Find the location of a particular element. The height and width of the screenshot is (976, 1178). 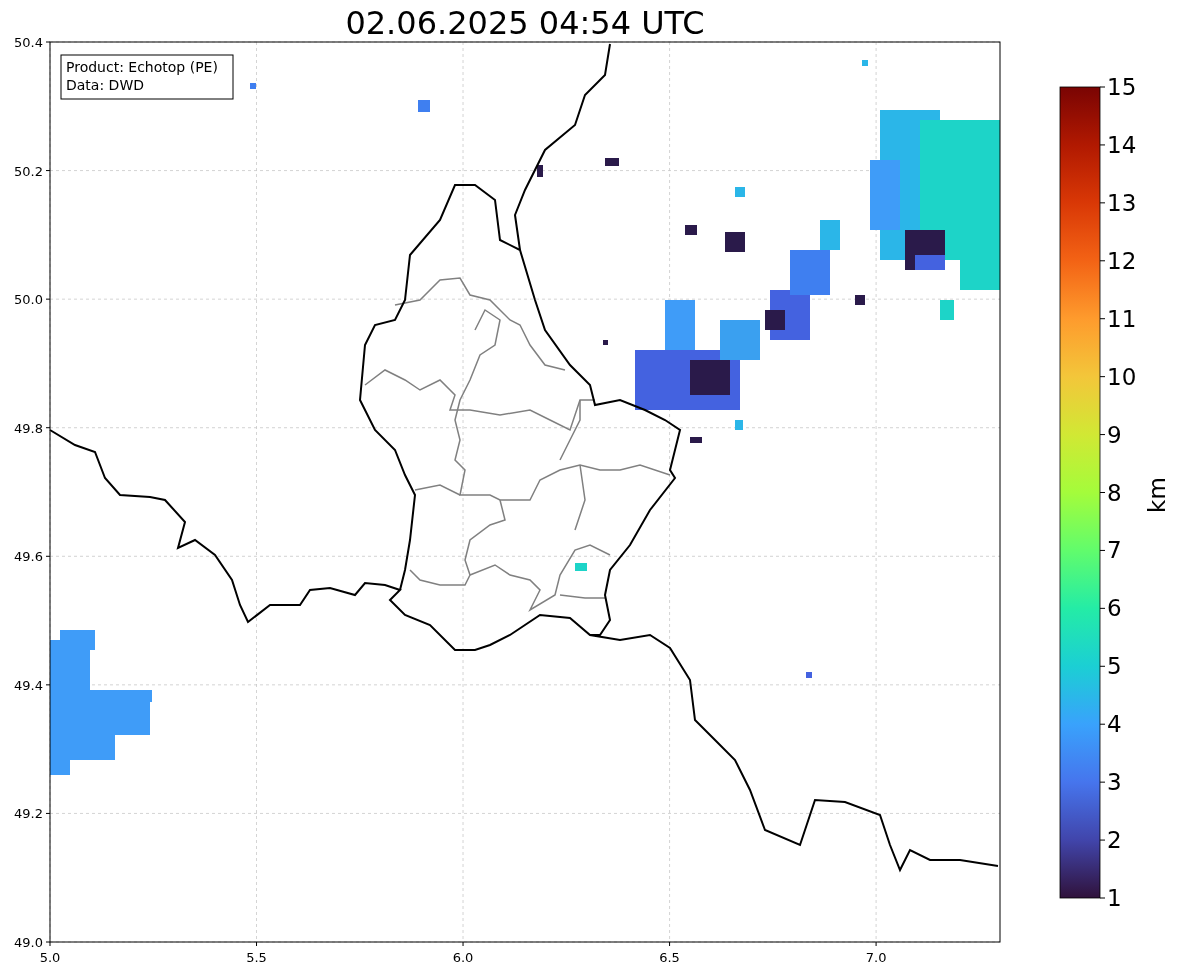

colorbar-tick-label: 4 is located at coordinates (1114, 724).